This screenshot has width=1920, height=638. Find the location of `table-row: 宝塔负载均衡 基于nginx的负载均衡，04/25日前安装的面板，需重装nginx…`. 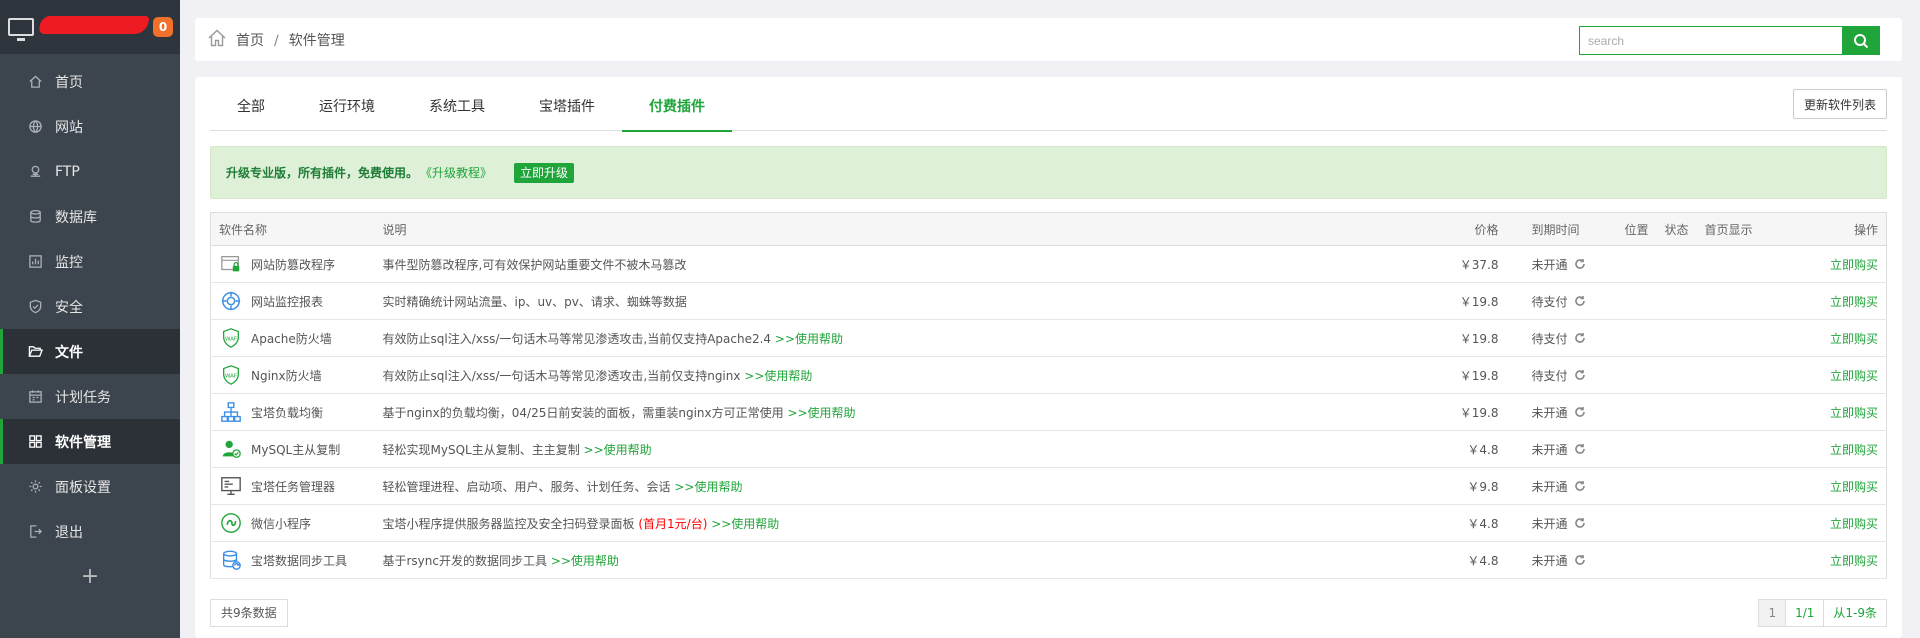

table-row: 宝塔负载均衡 基于nginx的负载均衡，04/25日前安装的面板，需重装nginx… is located at coordinates (1048, 412).